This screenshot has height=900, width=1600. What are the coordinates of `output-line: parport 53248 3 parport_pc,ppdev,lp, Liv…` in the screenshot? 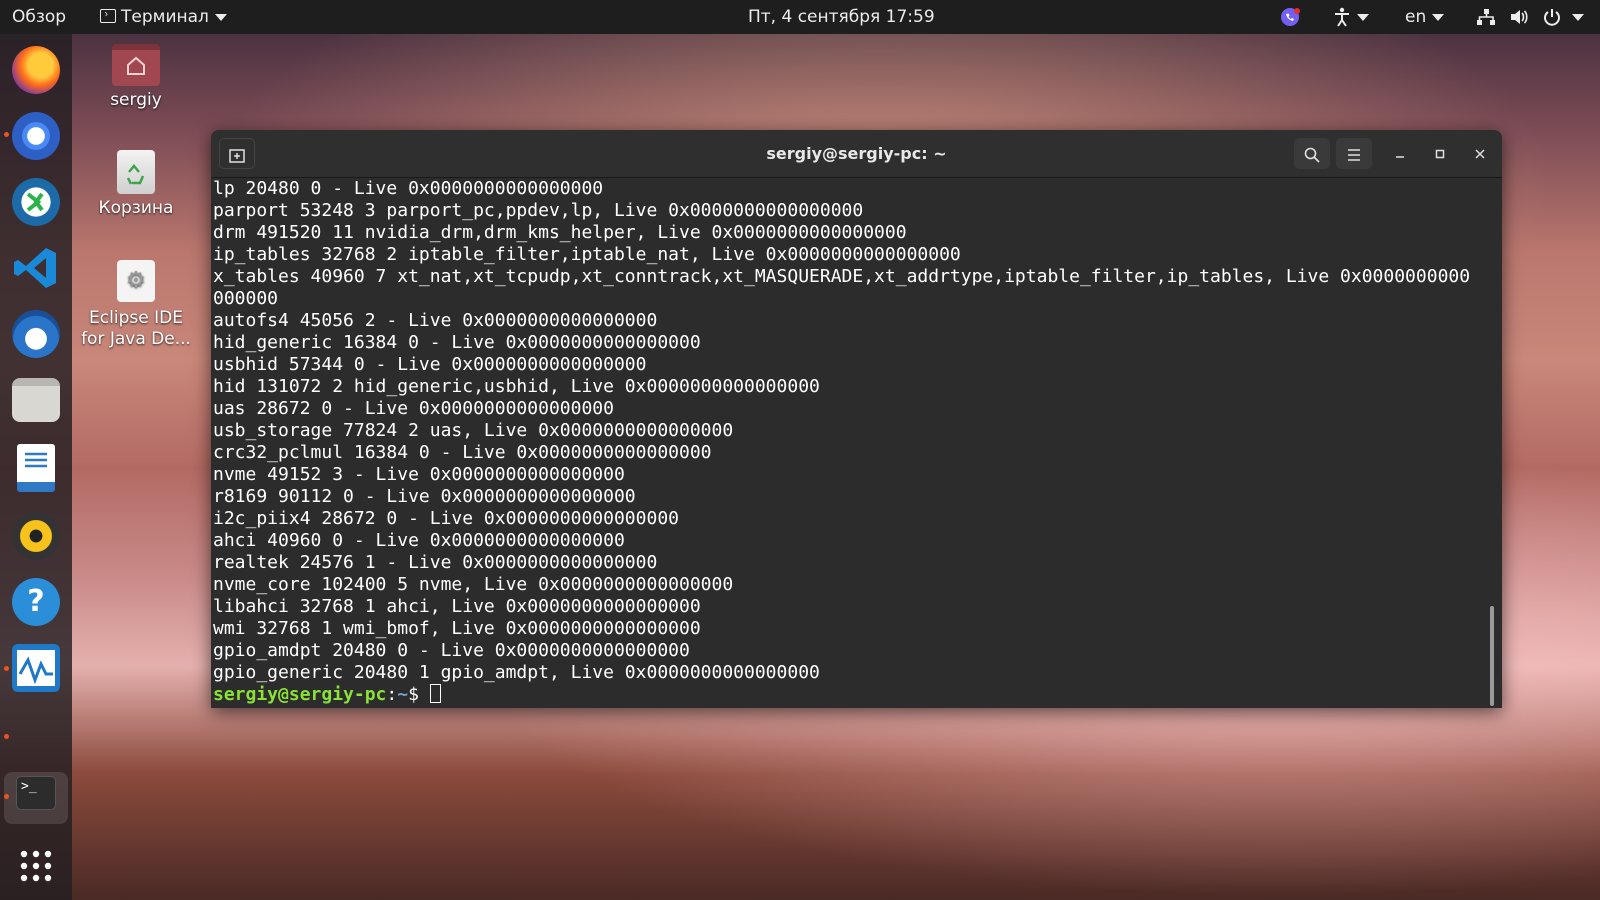 It's located at (538, 210).